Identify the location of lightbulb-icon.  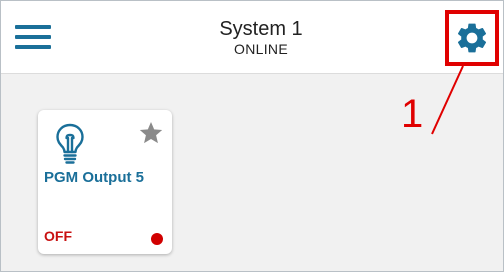
(70, 143).